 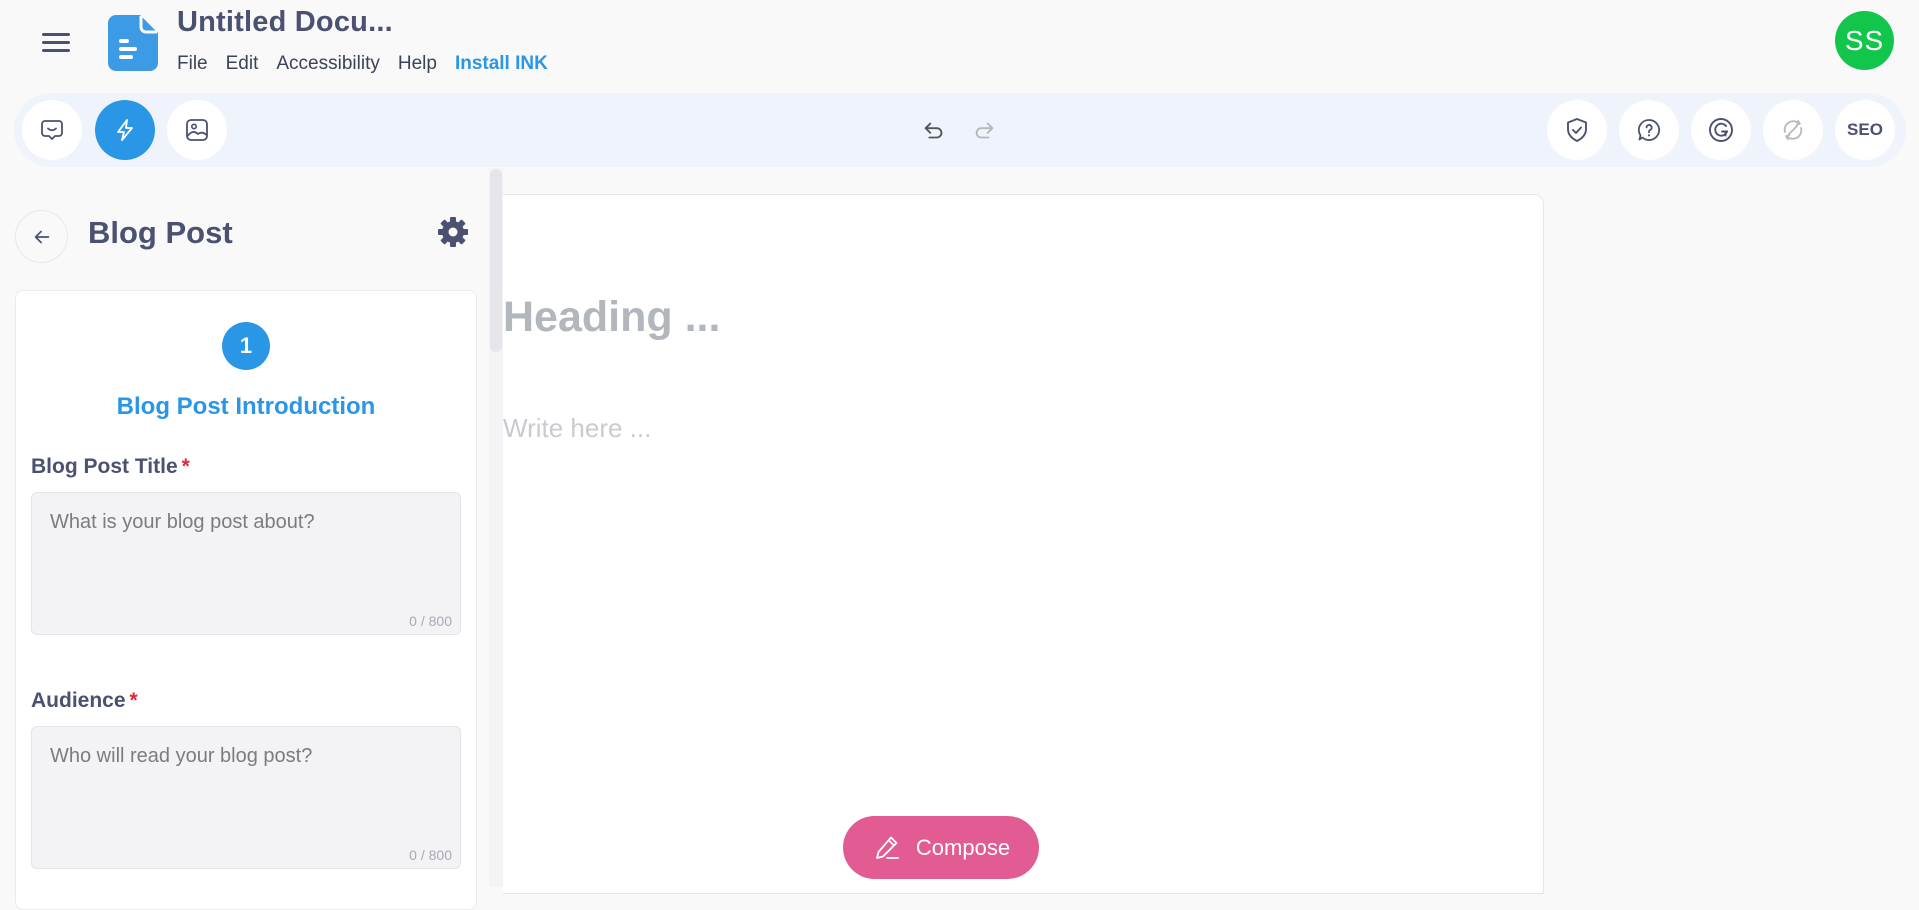 I want to click on arrow-left-icon, so click(x=41, y=236).